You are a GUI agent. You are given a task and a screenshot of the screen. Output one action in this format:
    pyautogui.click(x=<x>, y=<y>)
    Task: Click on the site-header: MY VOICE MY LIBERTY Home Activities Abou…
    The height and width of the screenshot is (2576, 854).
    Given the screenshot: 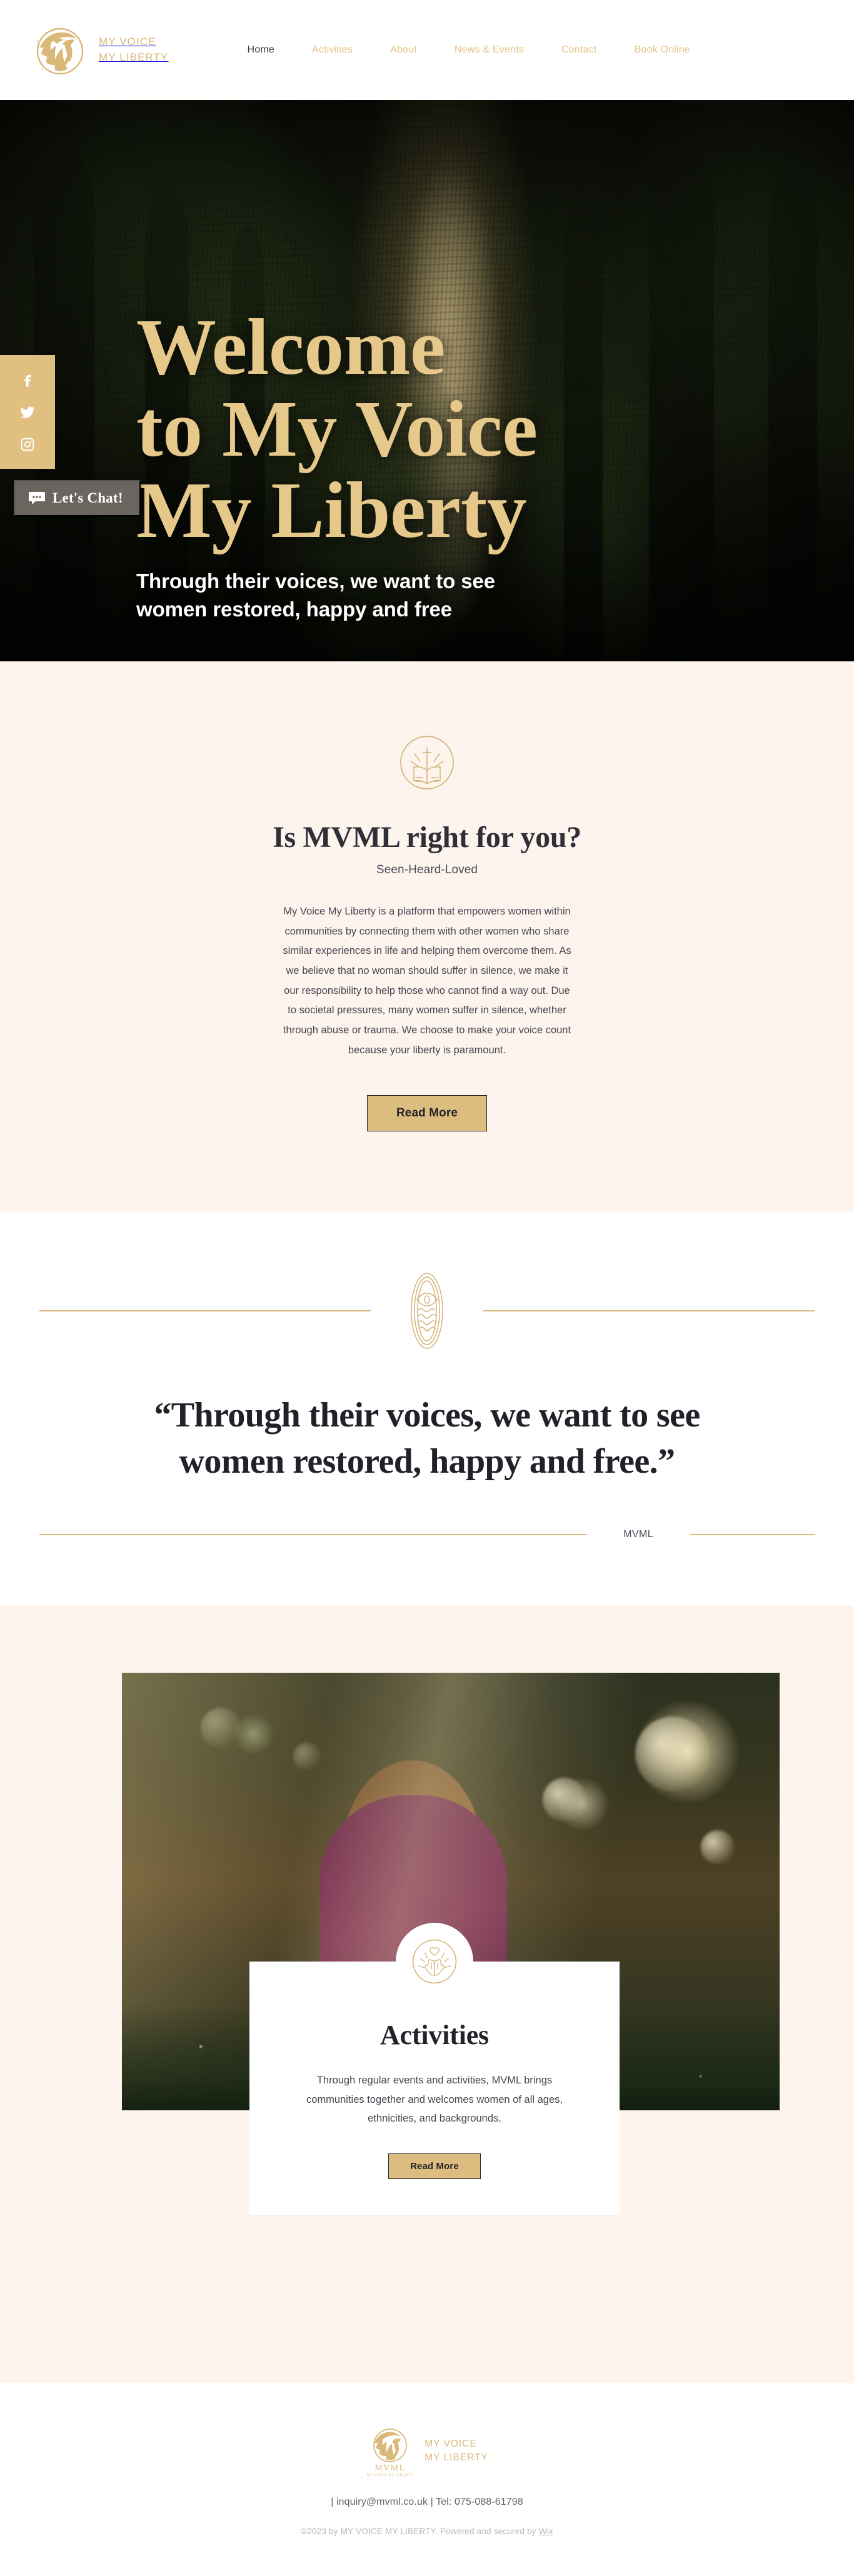 What is the action you would take?
    pyautogui.click(x=427, y=50)
    